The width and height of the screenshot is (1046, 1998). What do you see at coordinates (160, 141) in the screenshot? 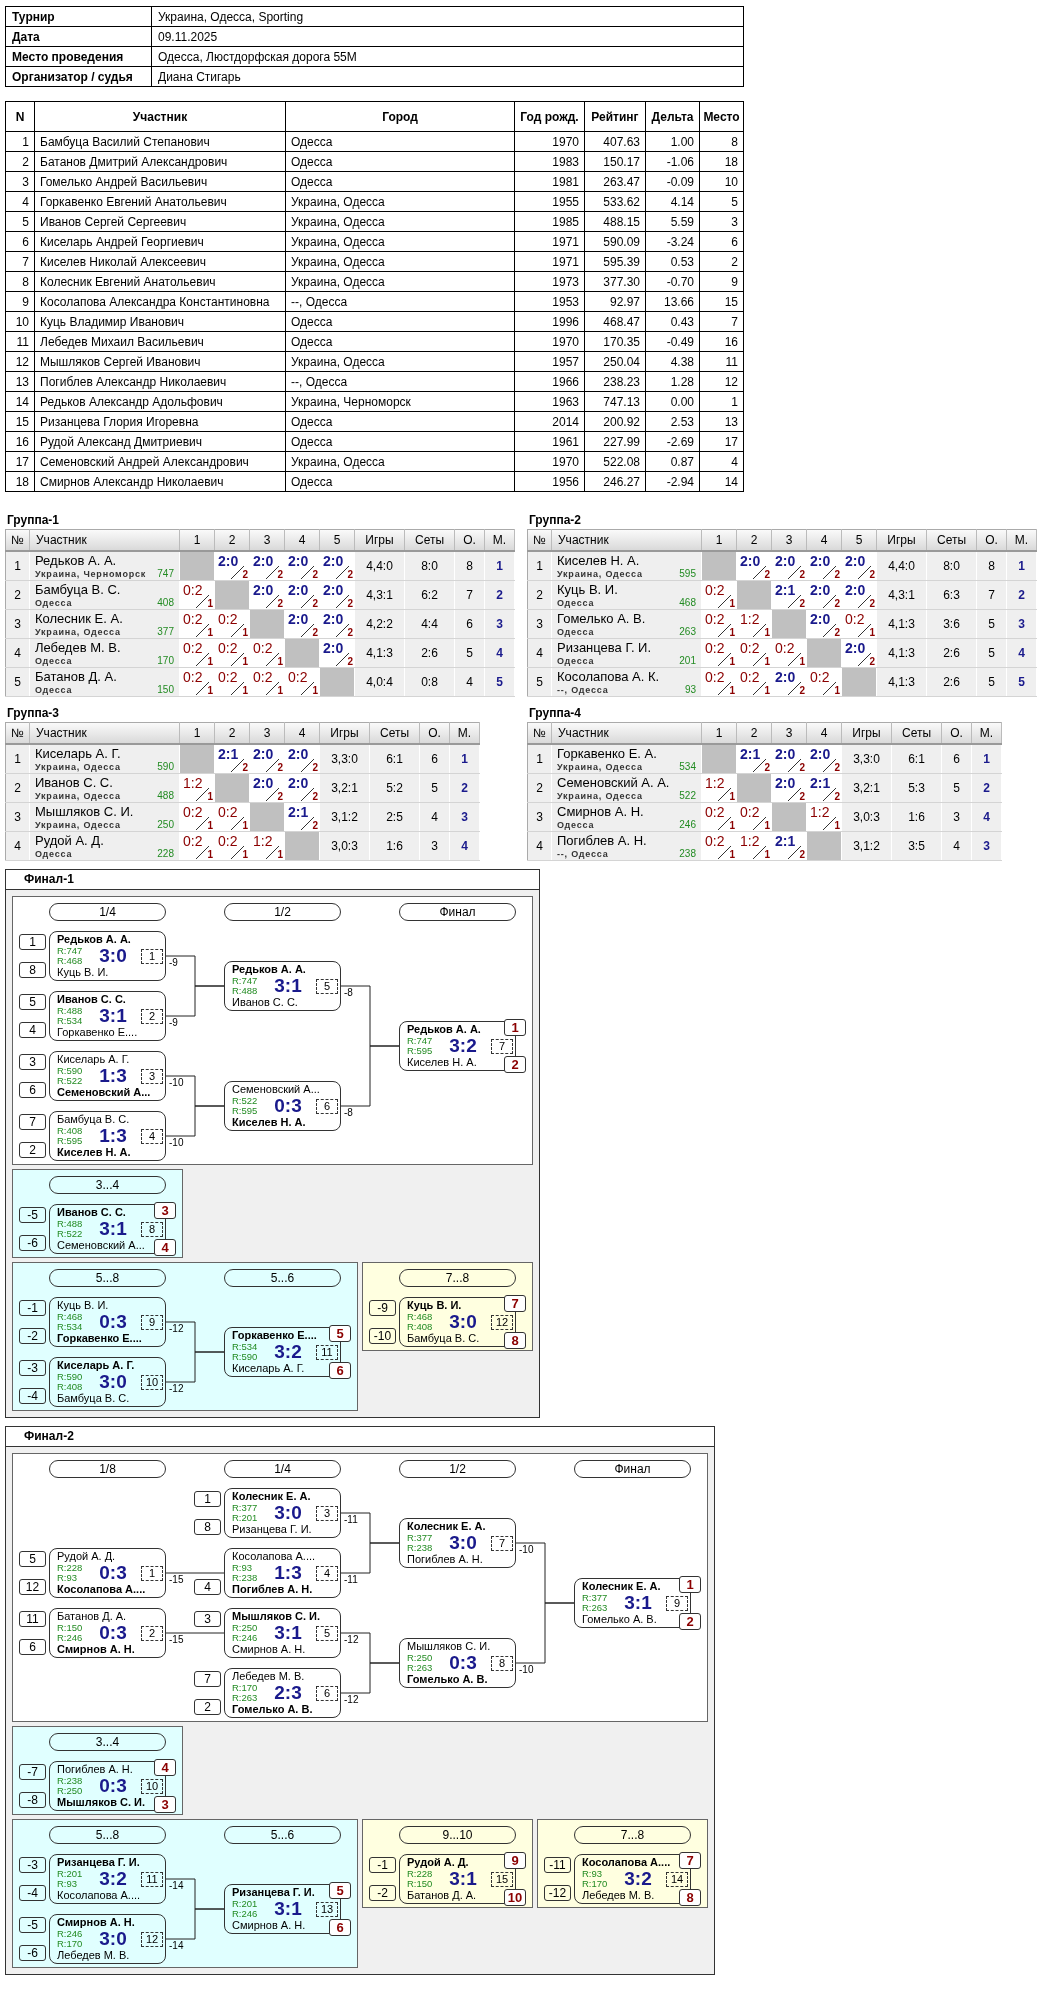
I see `table-cell: Бамбуца Василий Степанович` at bounding box center [160, 141].